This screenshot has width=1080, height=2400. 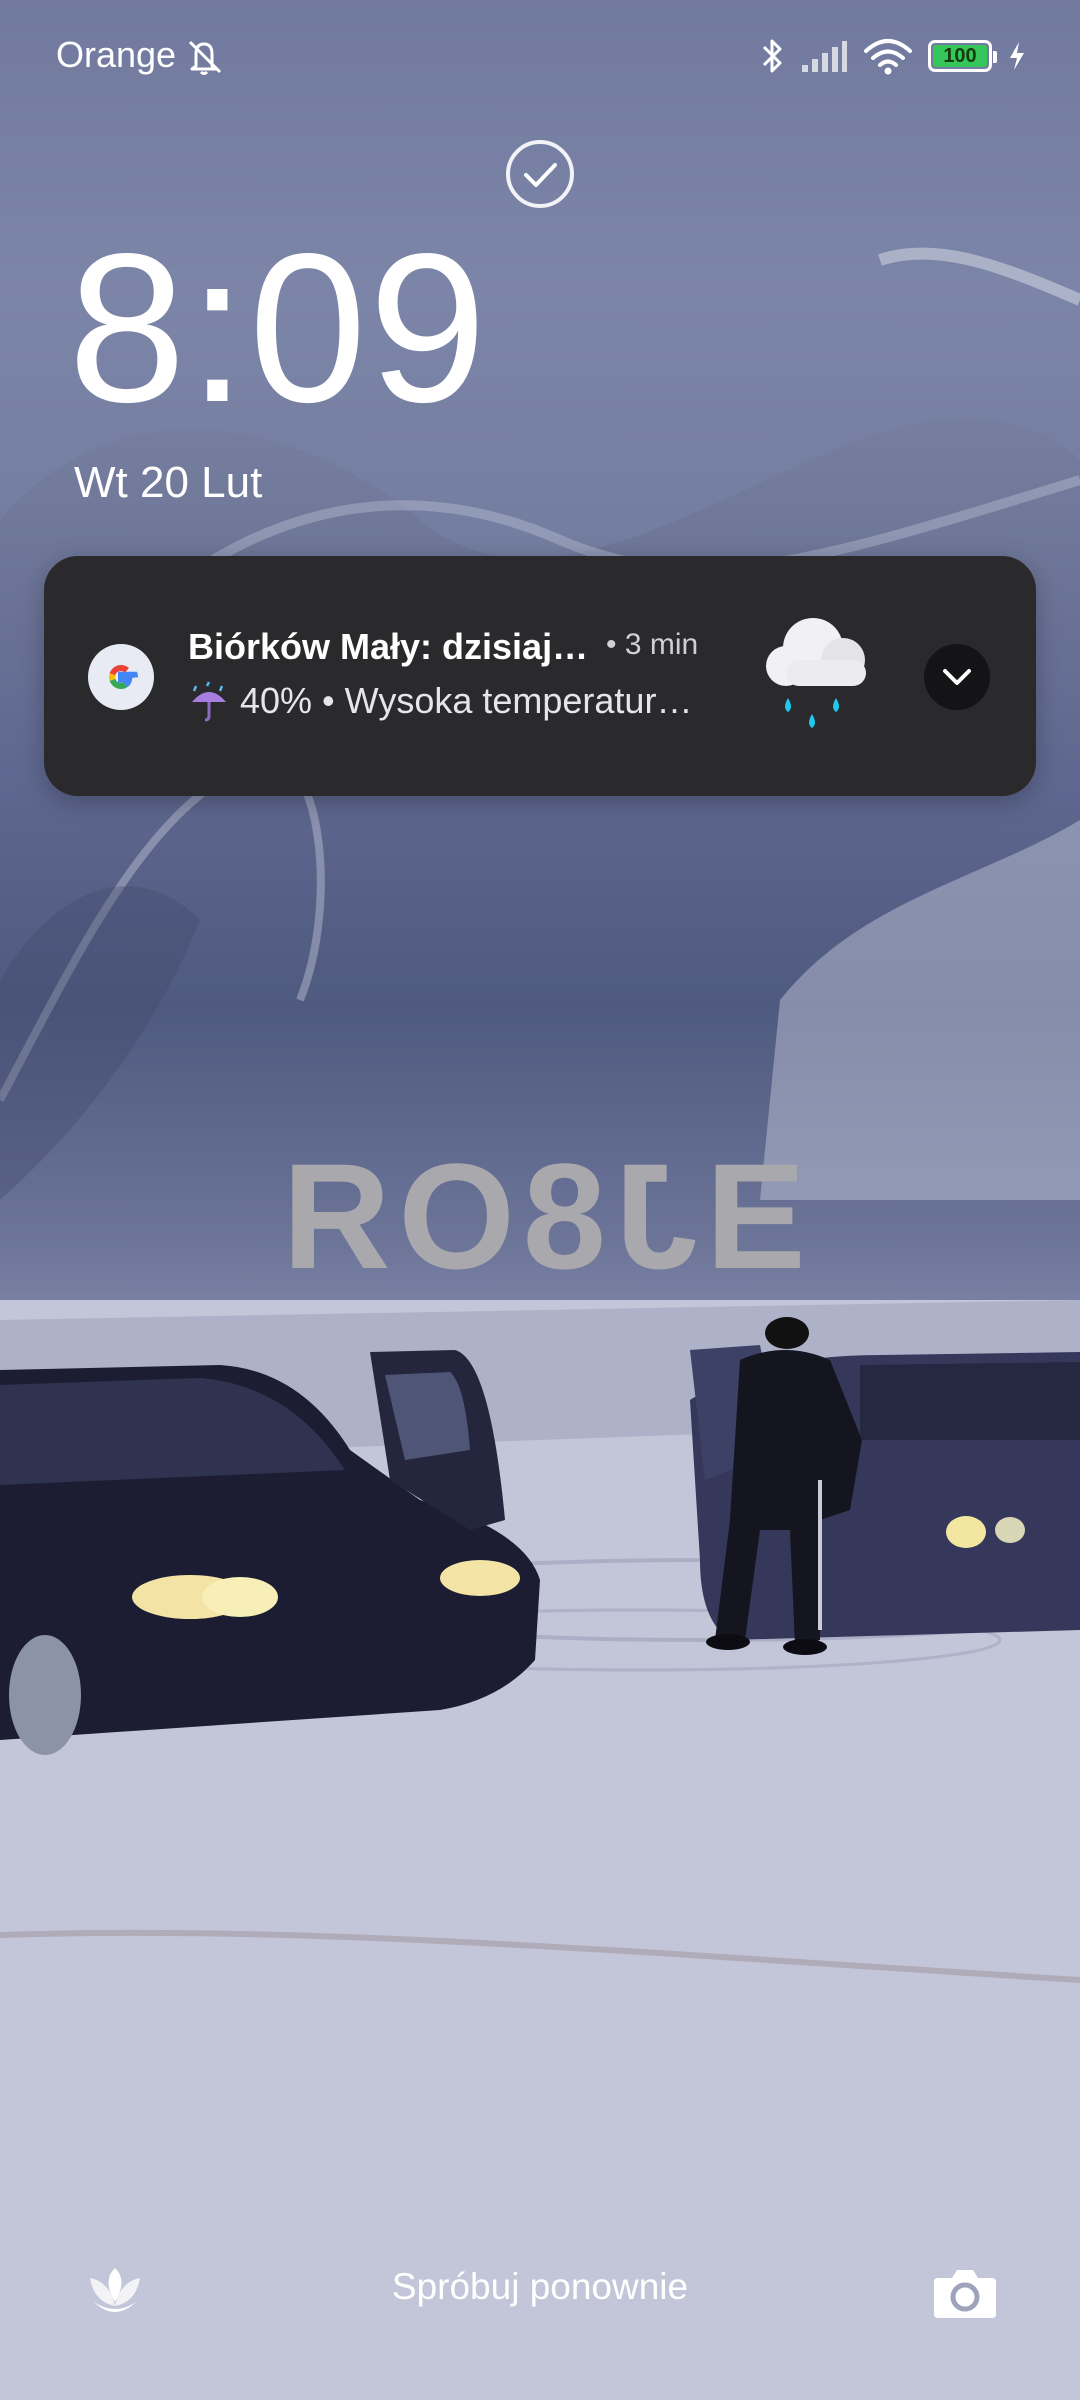 I want to click on lockscreen-bottom-bar: Spróbuj ponownie, so click(x=540, y=2290).